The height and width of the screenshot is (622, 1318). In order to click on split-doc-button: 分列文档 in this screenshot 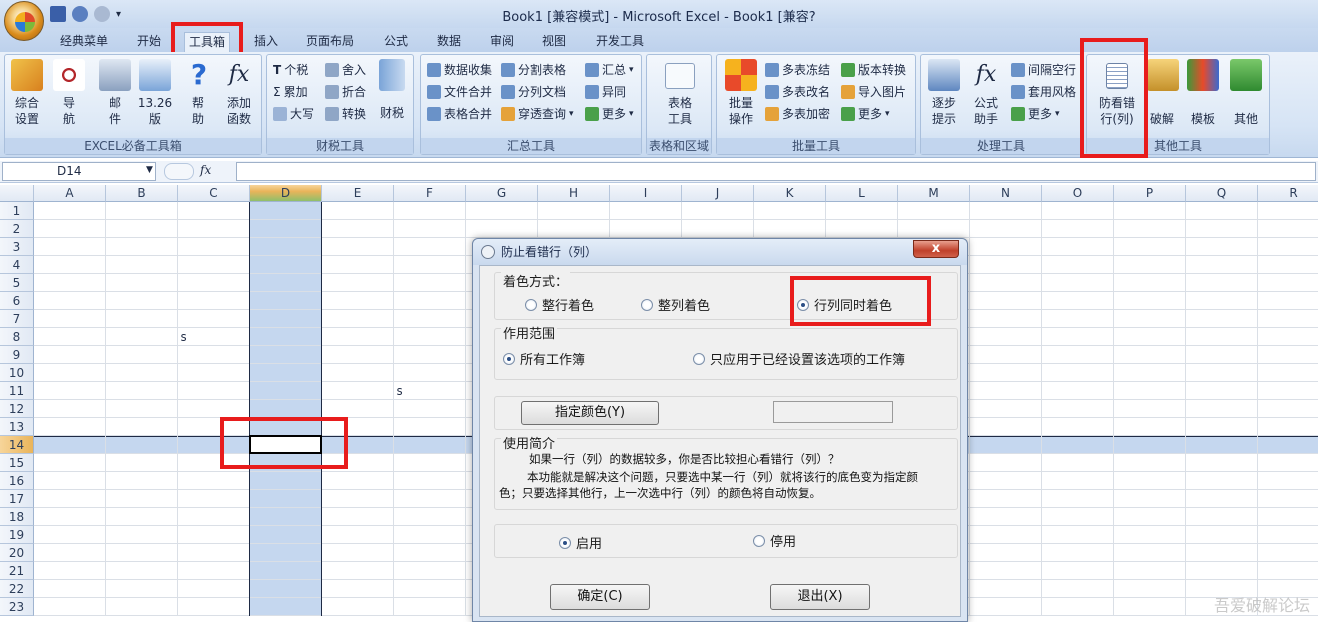, I will do `click(533, 92)`.